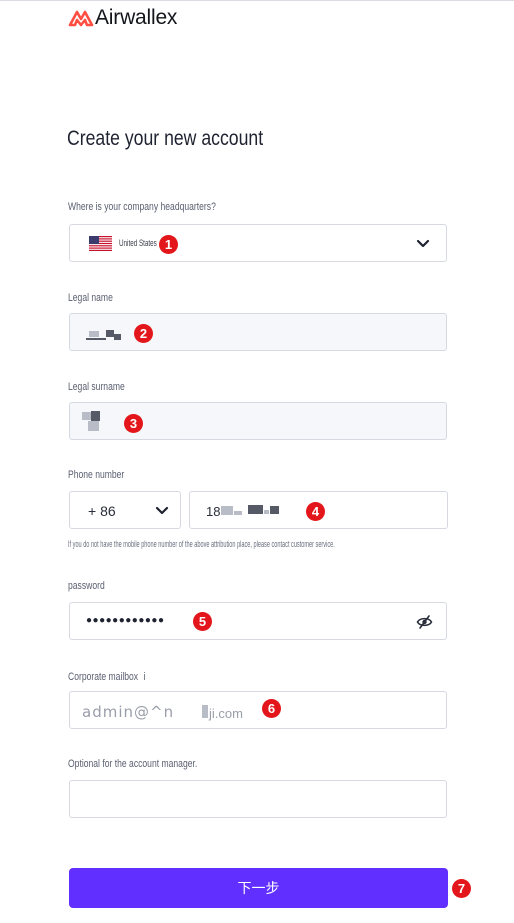 This screenshot has height=923, width=514. I want to click on mailbox-value: admin@^n, so click(128, 712).